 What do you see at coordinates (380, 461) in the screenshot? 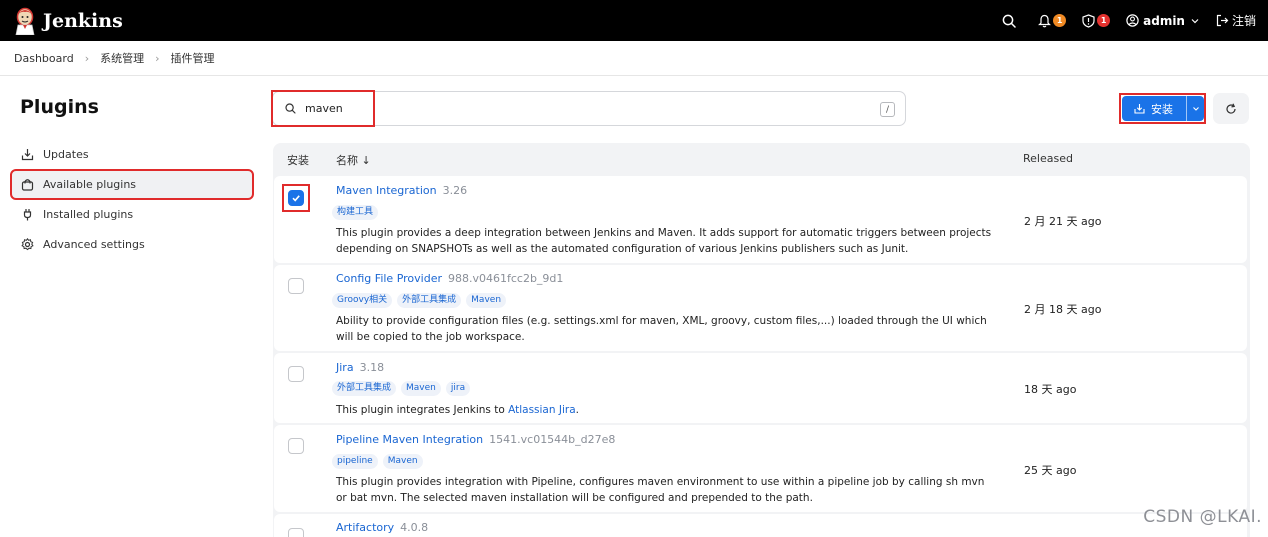
I see `plugin-tags: pipeline Maven` at bounding box center [380, 461].